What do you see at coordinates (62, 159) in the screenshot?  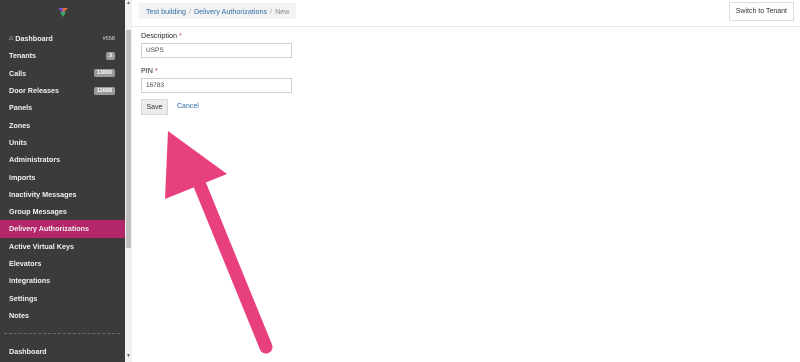 I see `sidebar-item-administrators: Administrators` at bounding box center [62, 159].